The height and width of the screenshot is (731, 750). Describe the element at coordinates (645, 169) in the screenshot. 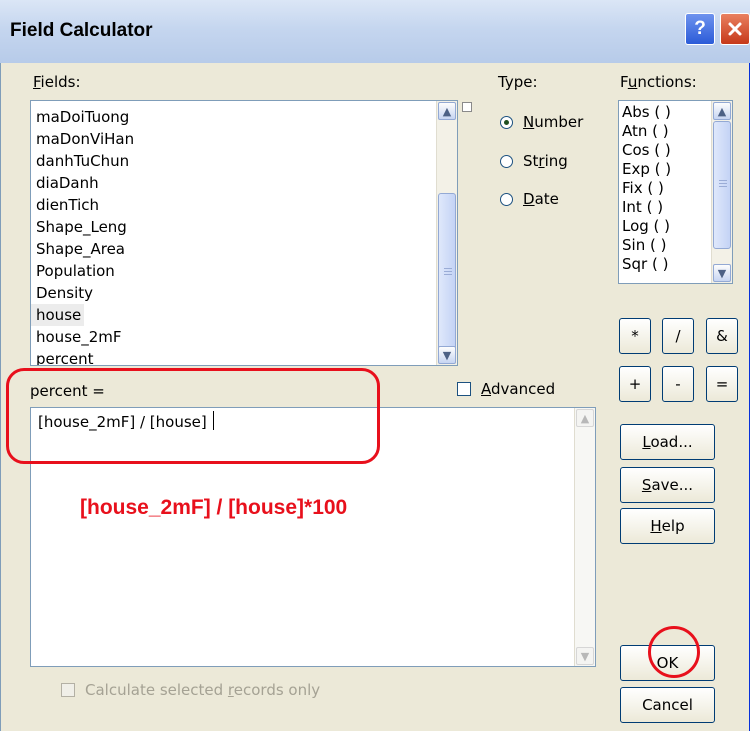

I see `function-list-item: Exp ( )` at that location.